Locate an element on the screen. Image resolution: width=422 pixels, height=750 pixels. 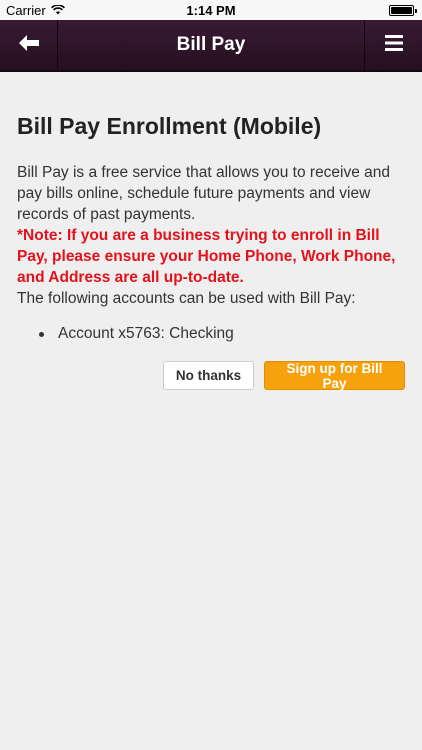
battery-icon is located at coordinates (403, 10).